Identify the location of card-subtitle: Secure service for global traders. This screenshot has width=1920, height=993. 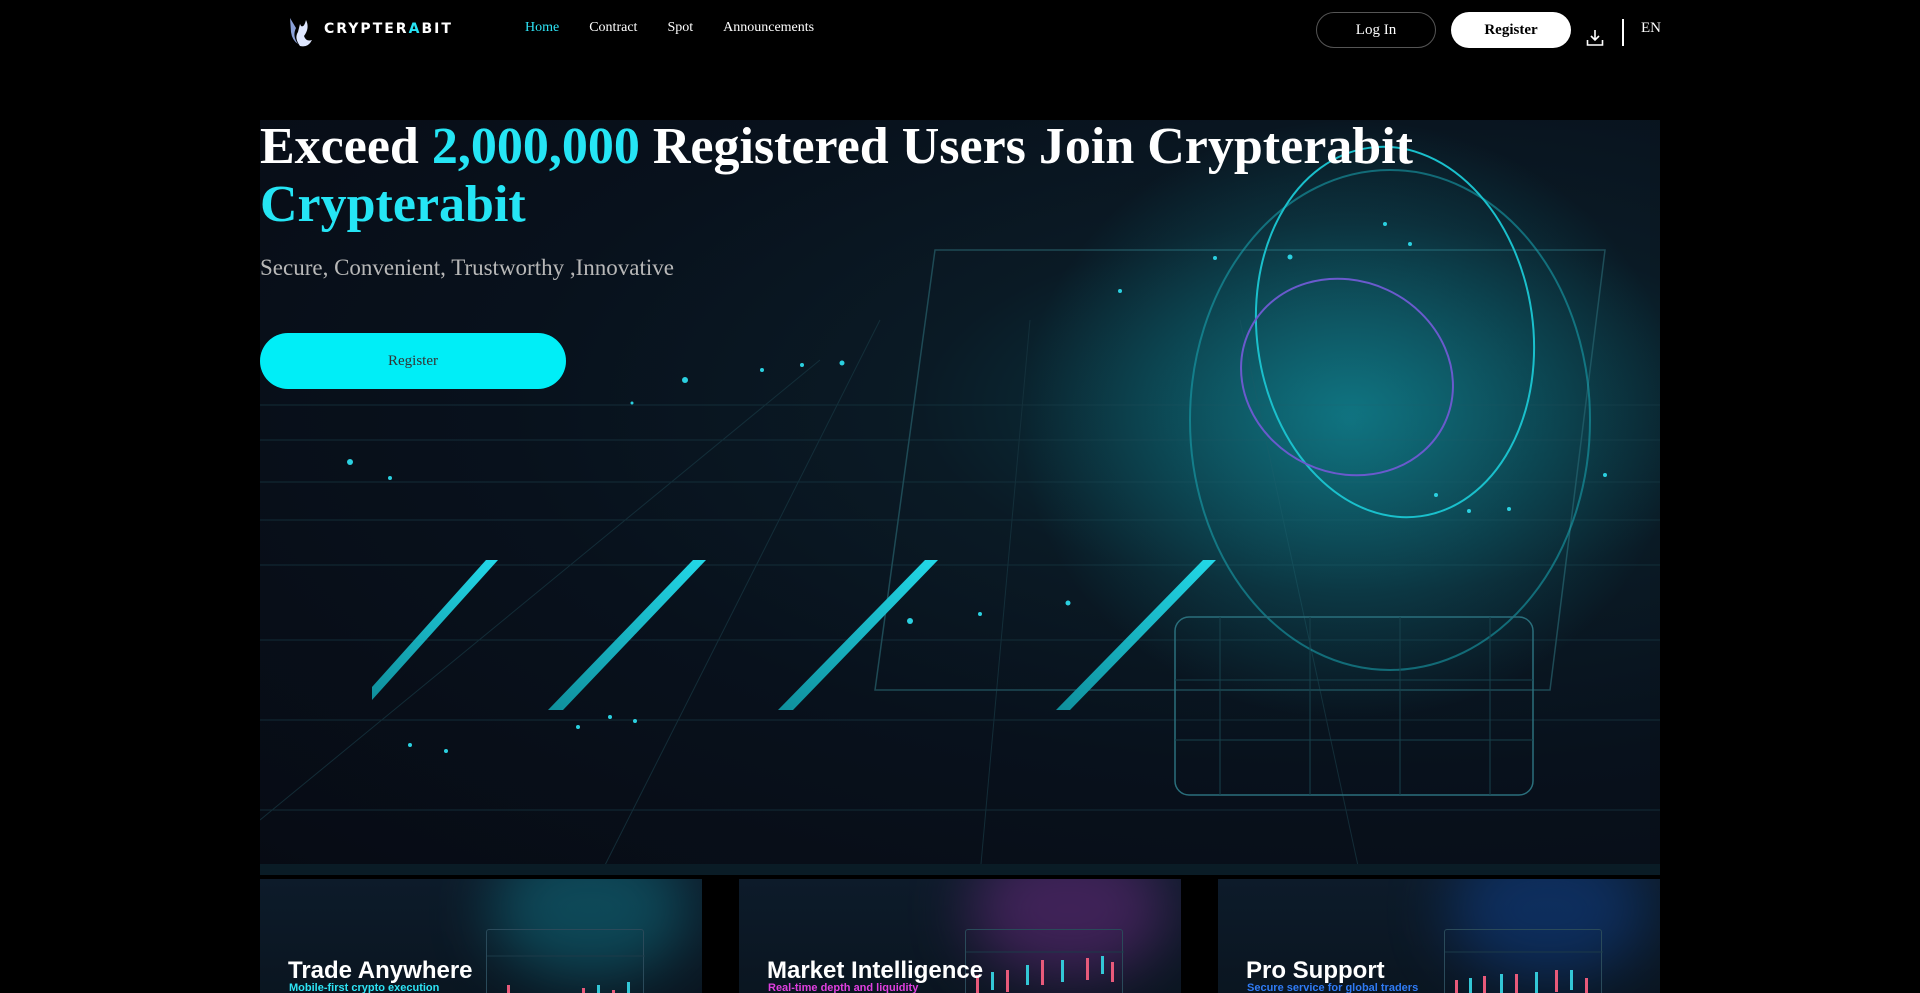
(1333, 987).